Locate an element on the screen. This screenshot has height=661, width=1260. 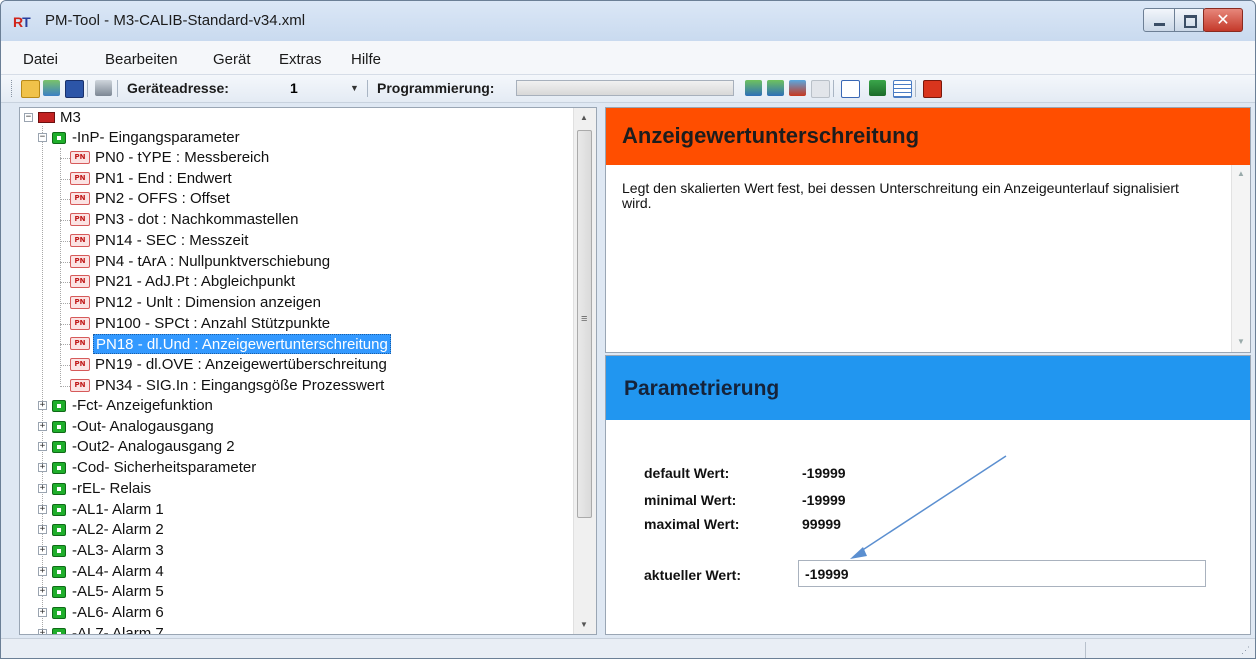
maximize-button is located at coordinates (1189, 20).